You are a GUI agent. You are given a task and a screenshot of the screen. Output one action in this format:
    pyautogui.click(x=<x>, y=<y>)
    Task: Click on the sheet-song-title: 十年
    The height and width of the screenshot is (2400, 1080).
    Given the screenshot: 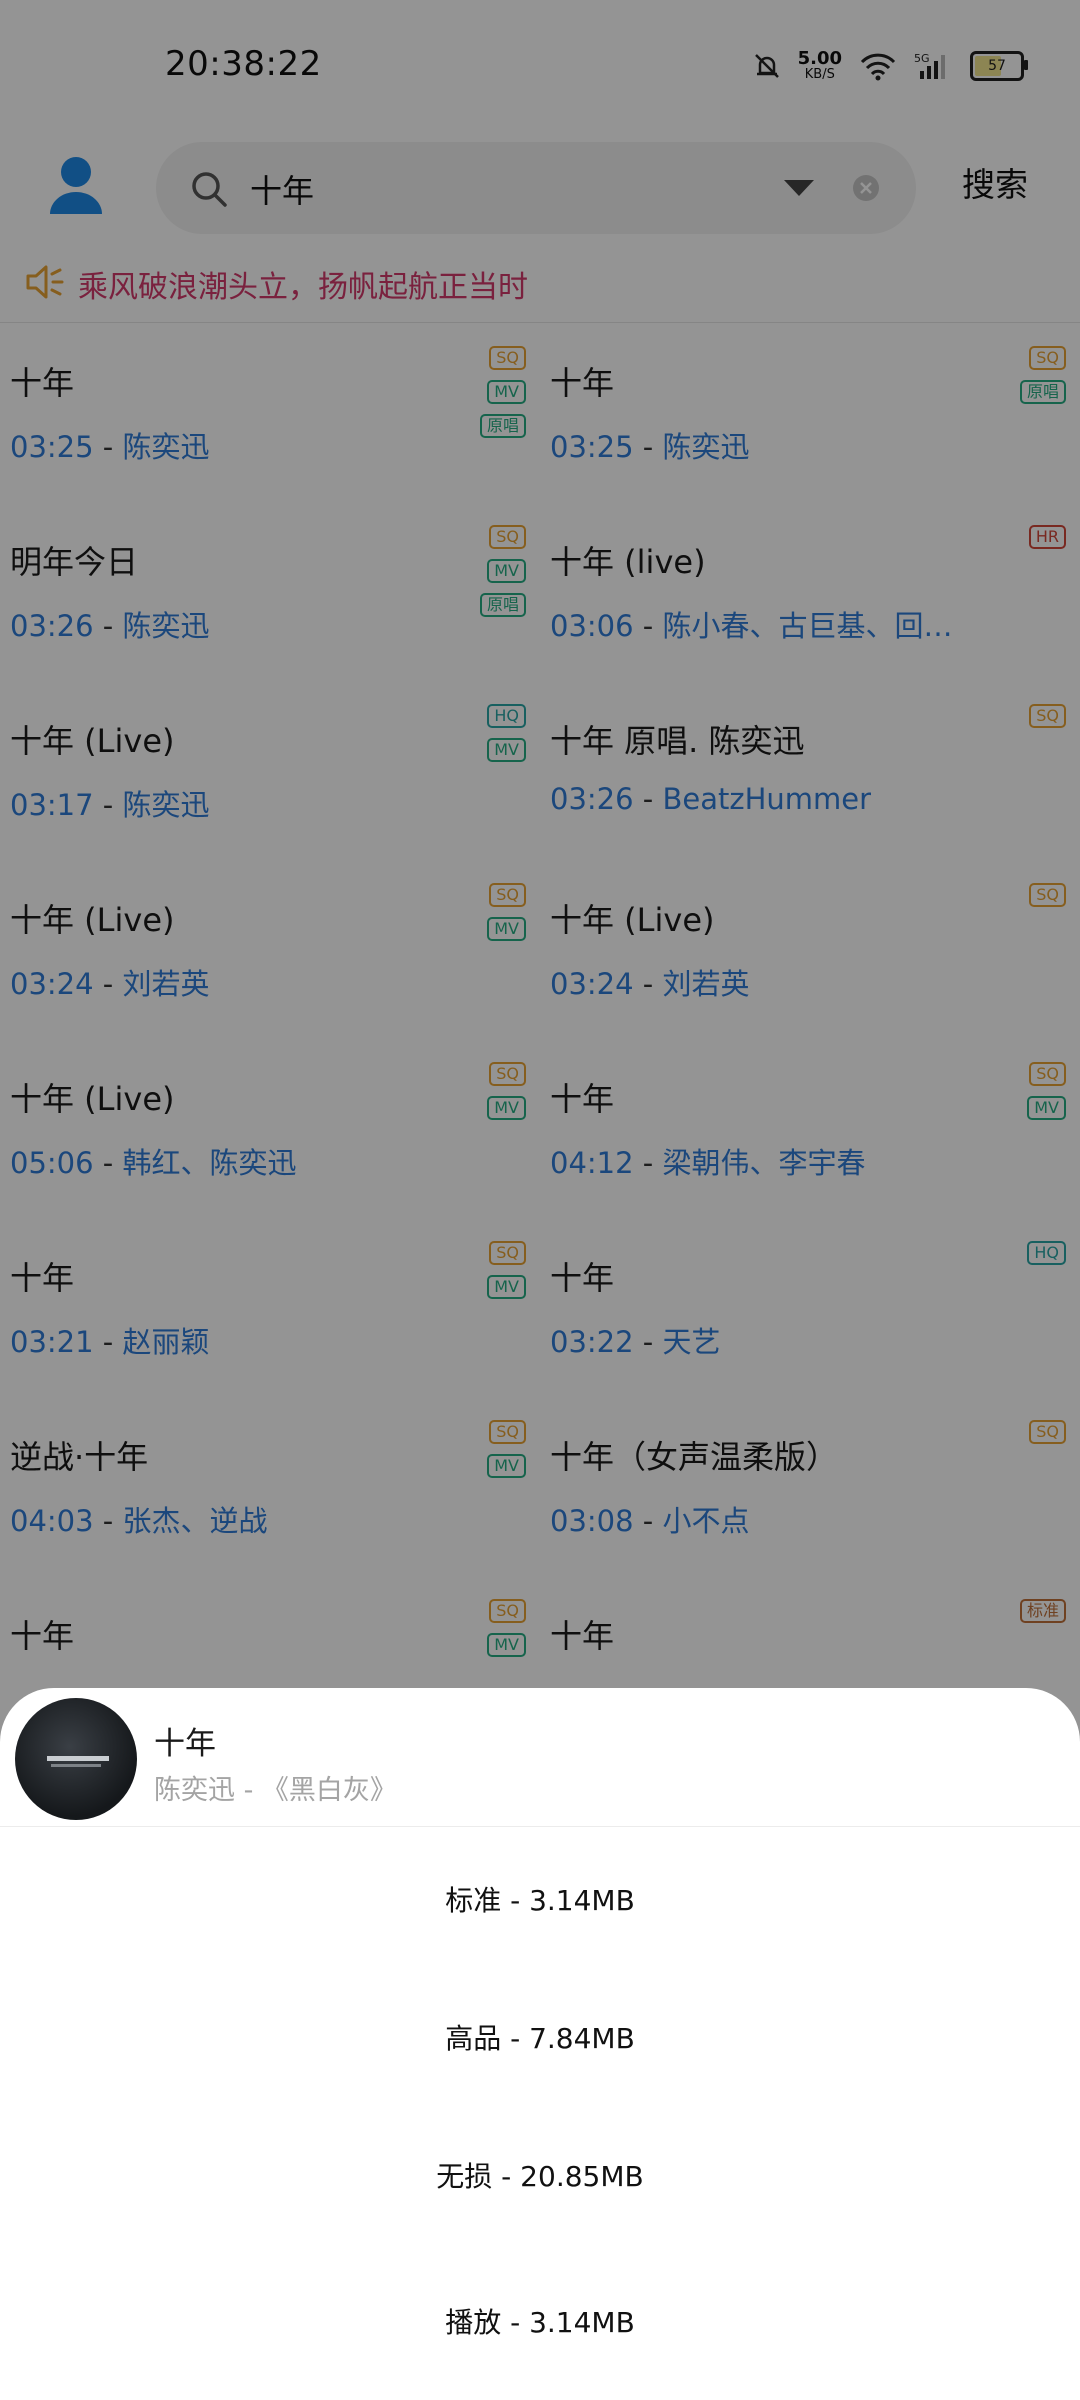 What is the action you would take?
    pyautogui.click(x=185, y=1744)
    